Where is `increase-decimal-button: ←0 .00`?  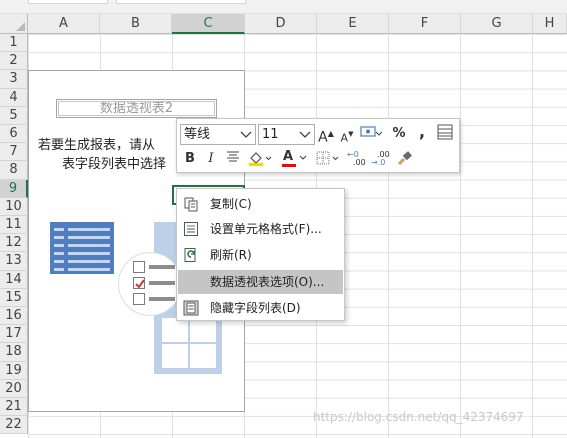
increase-decimal-button: ←0 .00 is located at coordinates (358, 159).